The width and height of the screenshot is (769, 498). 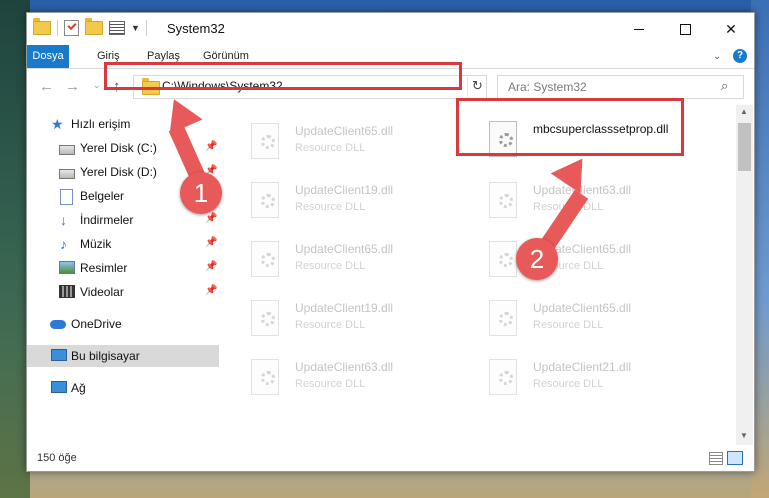 I want to click on scroll-up-arrow-icon: ▲, so click(x=744, y=111).